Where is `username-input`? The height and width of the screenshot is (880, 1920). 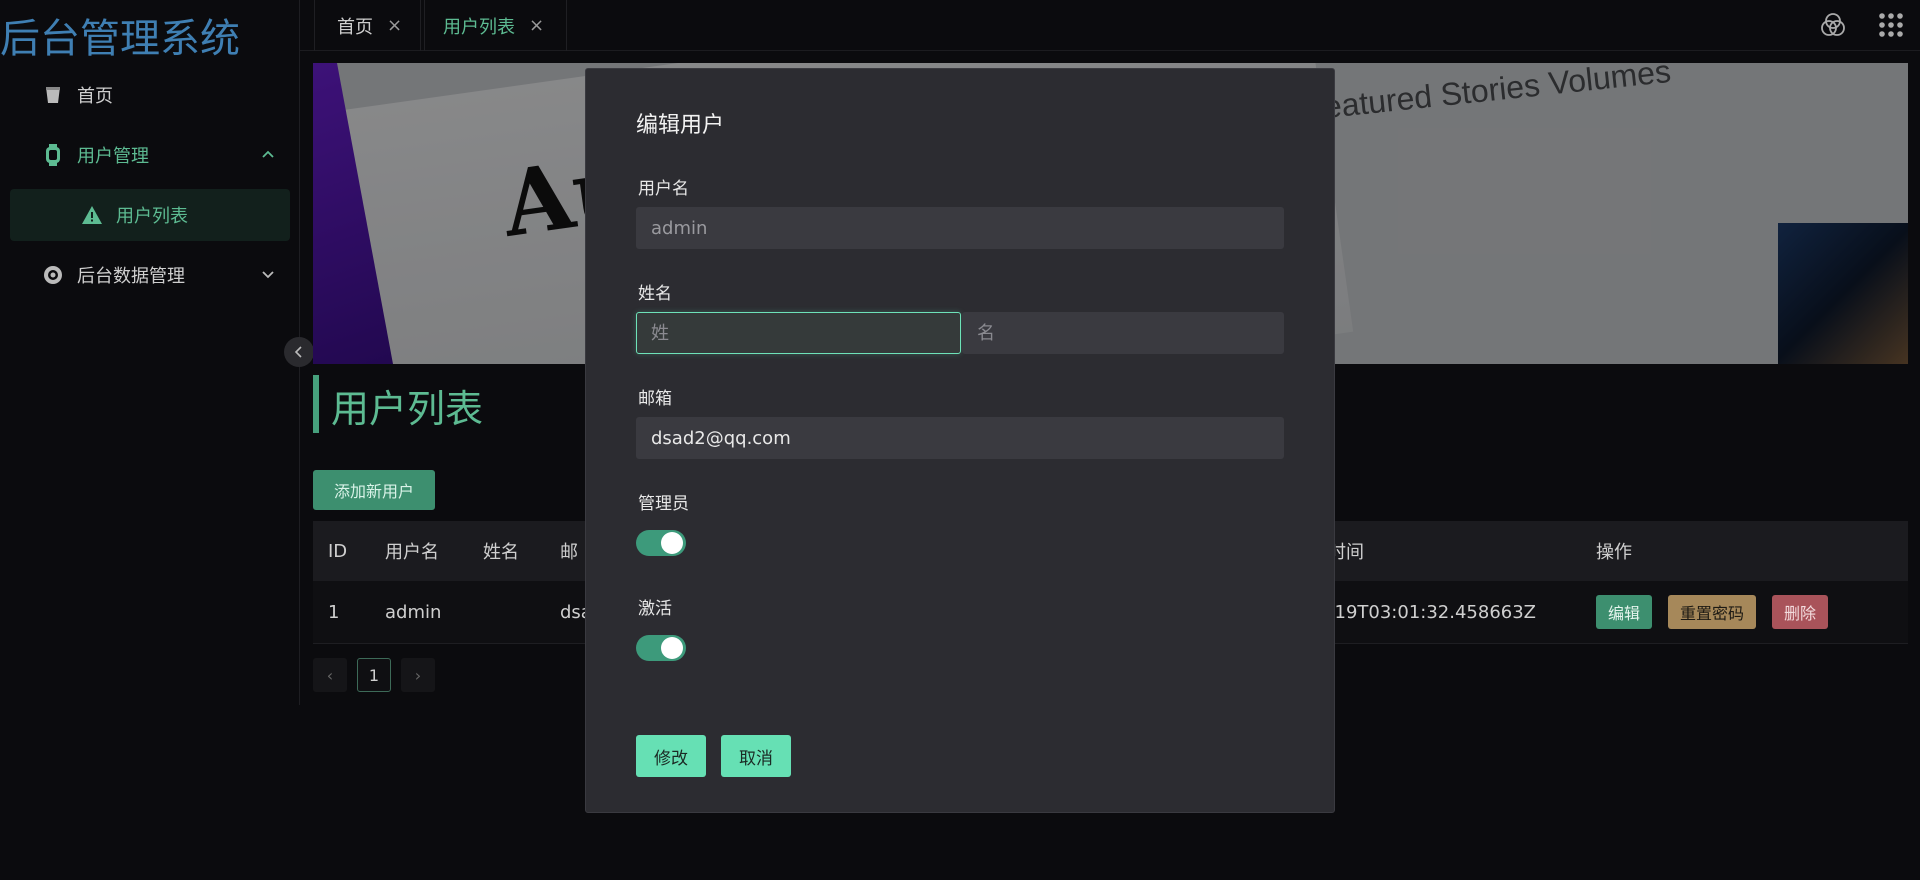
username-input is located at coordinates (967, 228).